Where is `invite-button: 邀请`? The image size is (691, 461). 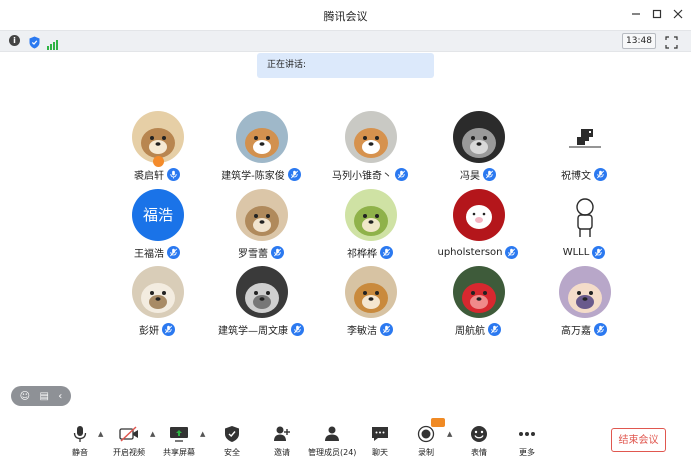
invite-button: 邀请 is located at coordinates (282, 442).